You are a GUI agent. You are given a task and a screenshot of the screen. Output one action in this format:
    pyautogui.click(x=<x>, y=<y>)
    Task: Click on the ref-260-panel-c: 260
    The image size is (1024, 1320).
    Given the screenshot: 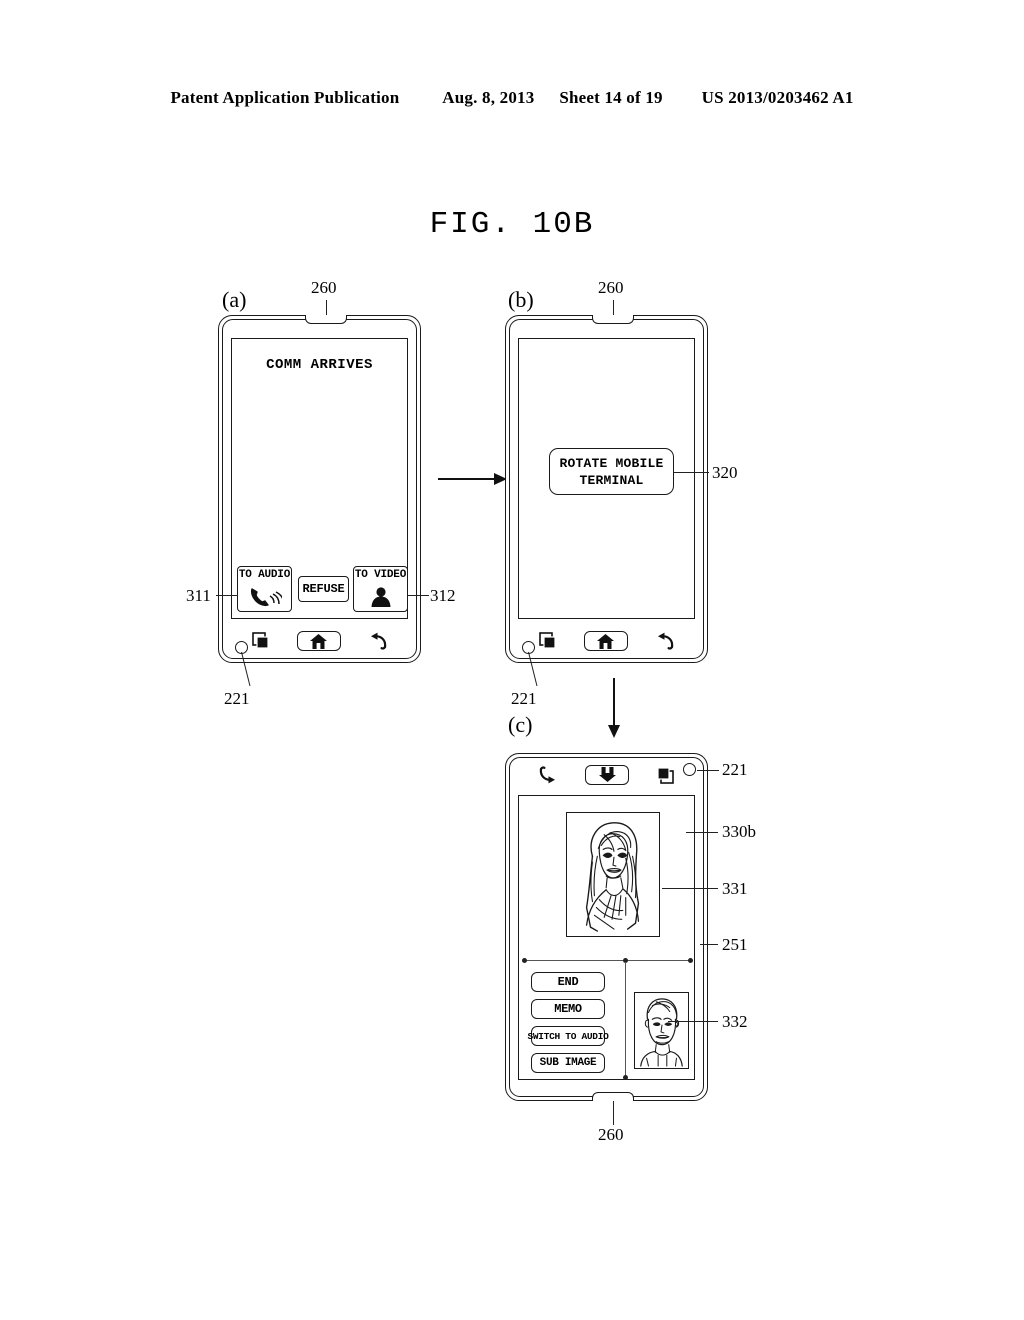 What is the action you would take?
    pyautogui.click(x=611, y=1134)
    